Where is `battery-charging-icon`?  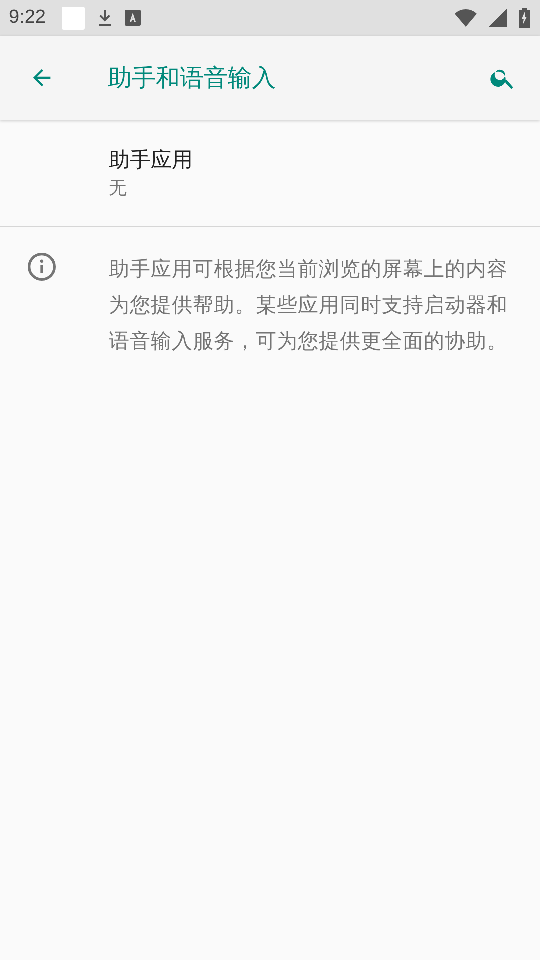 battery-charging-icon is located at coordinates (524, 18).